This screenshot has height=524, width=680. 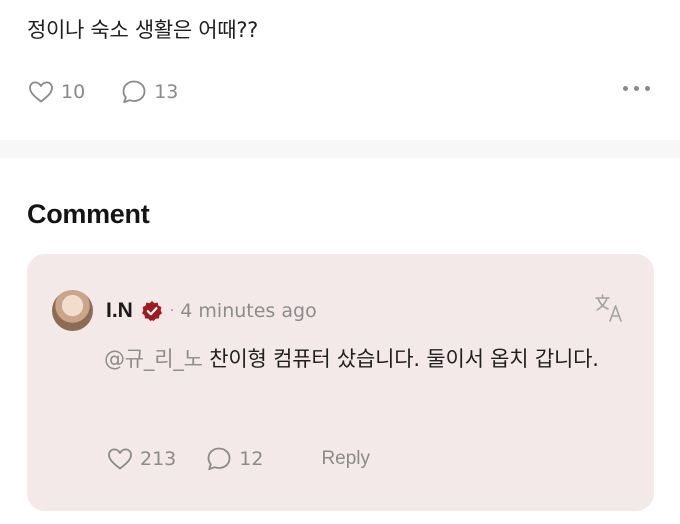 What do you see at coordinates (149, 92) in the screenshot?
I see `post-comment-button: 13` at bounding box center [149, 92].